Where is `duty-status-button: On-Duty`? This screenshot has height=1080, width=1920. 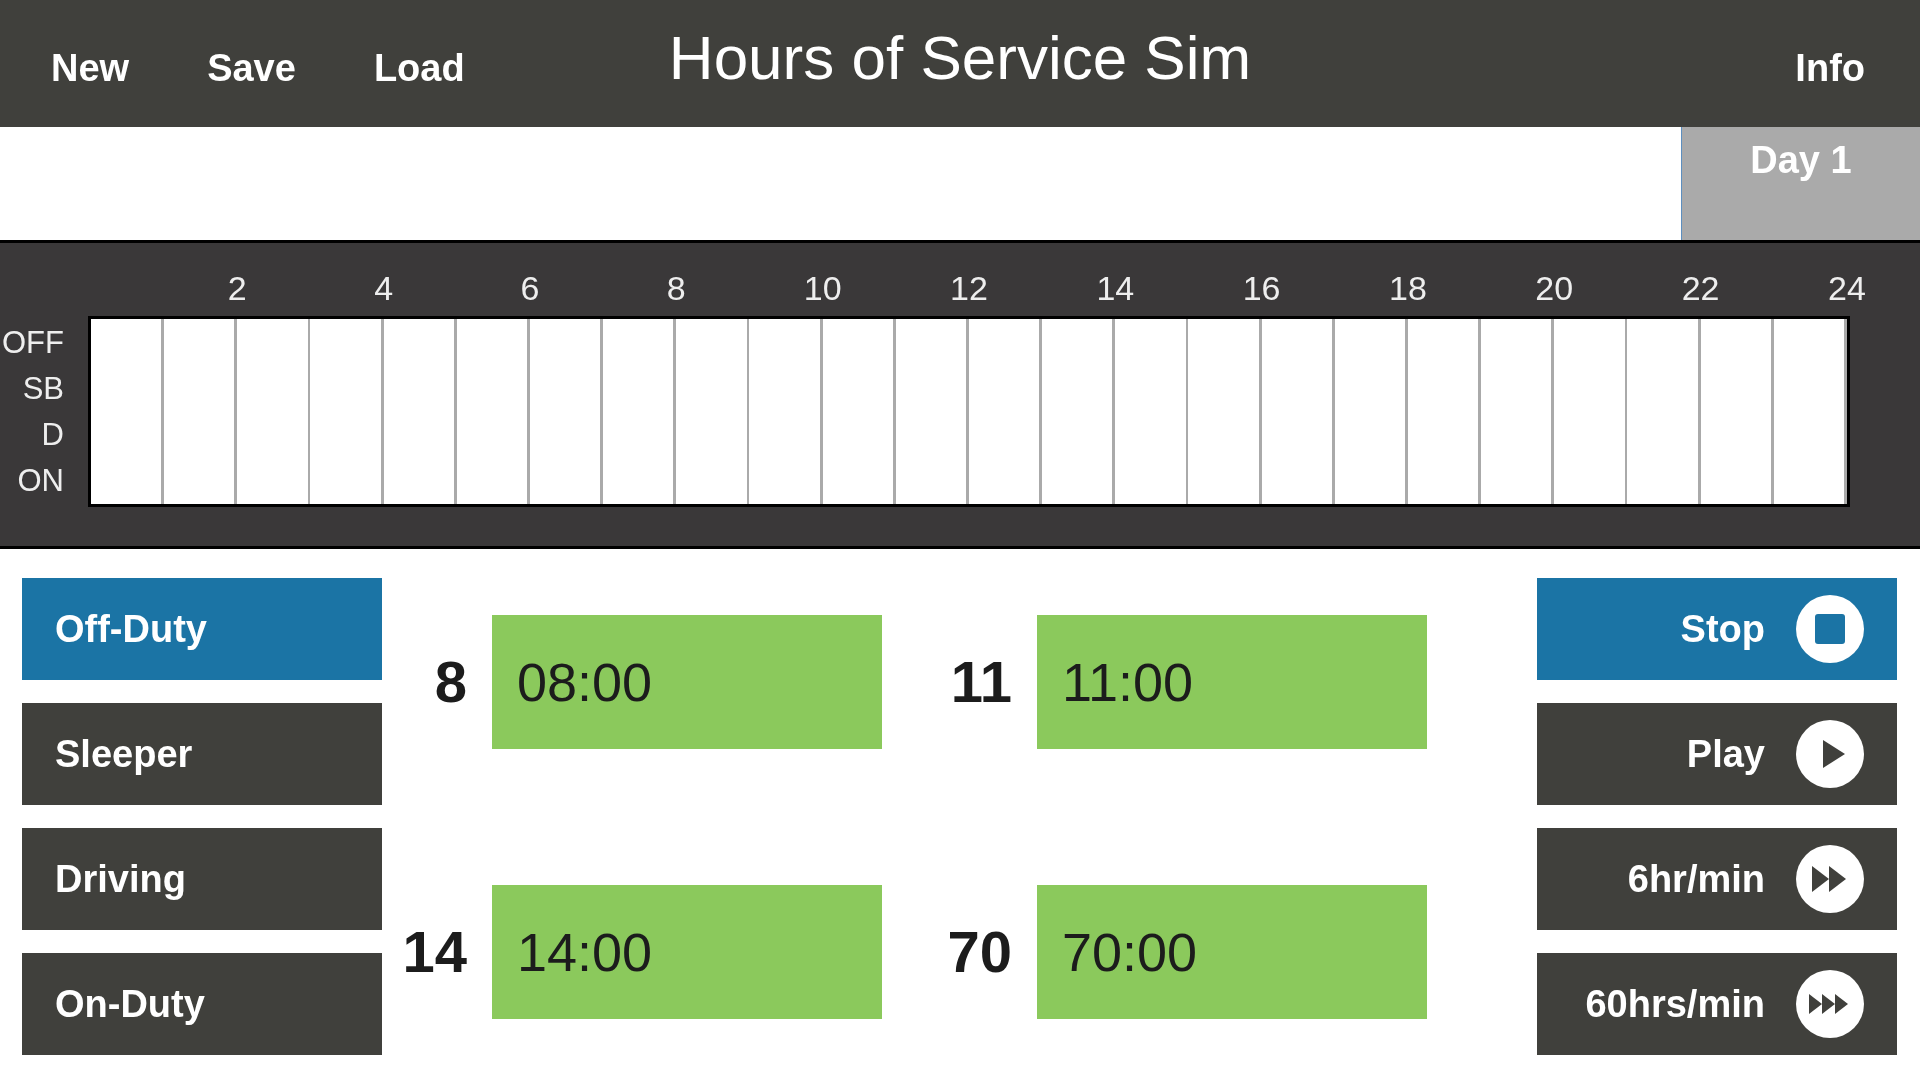 duty-status-button: On-Duty is located at coordinates (202, 1004).